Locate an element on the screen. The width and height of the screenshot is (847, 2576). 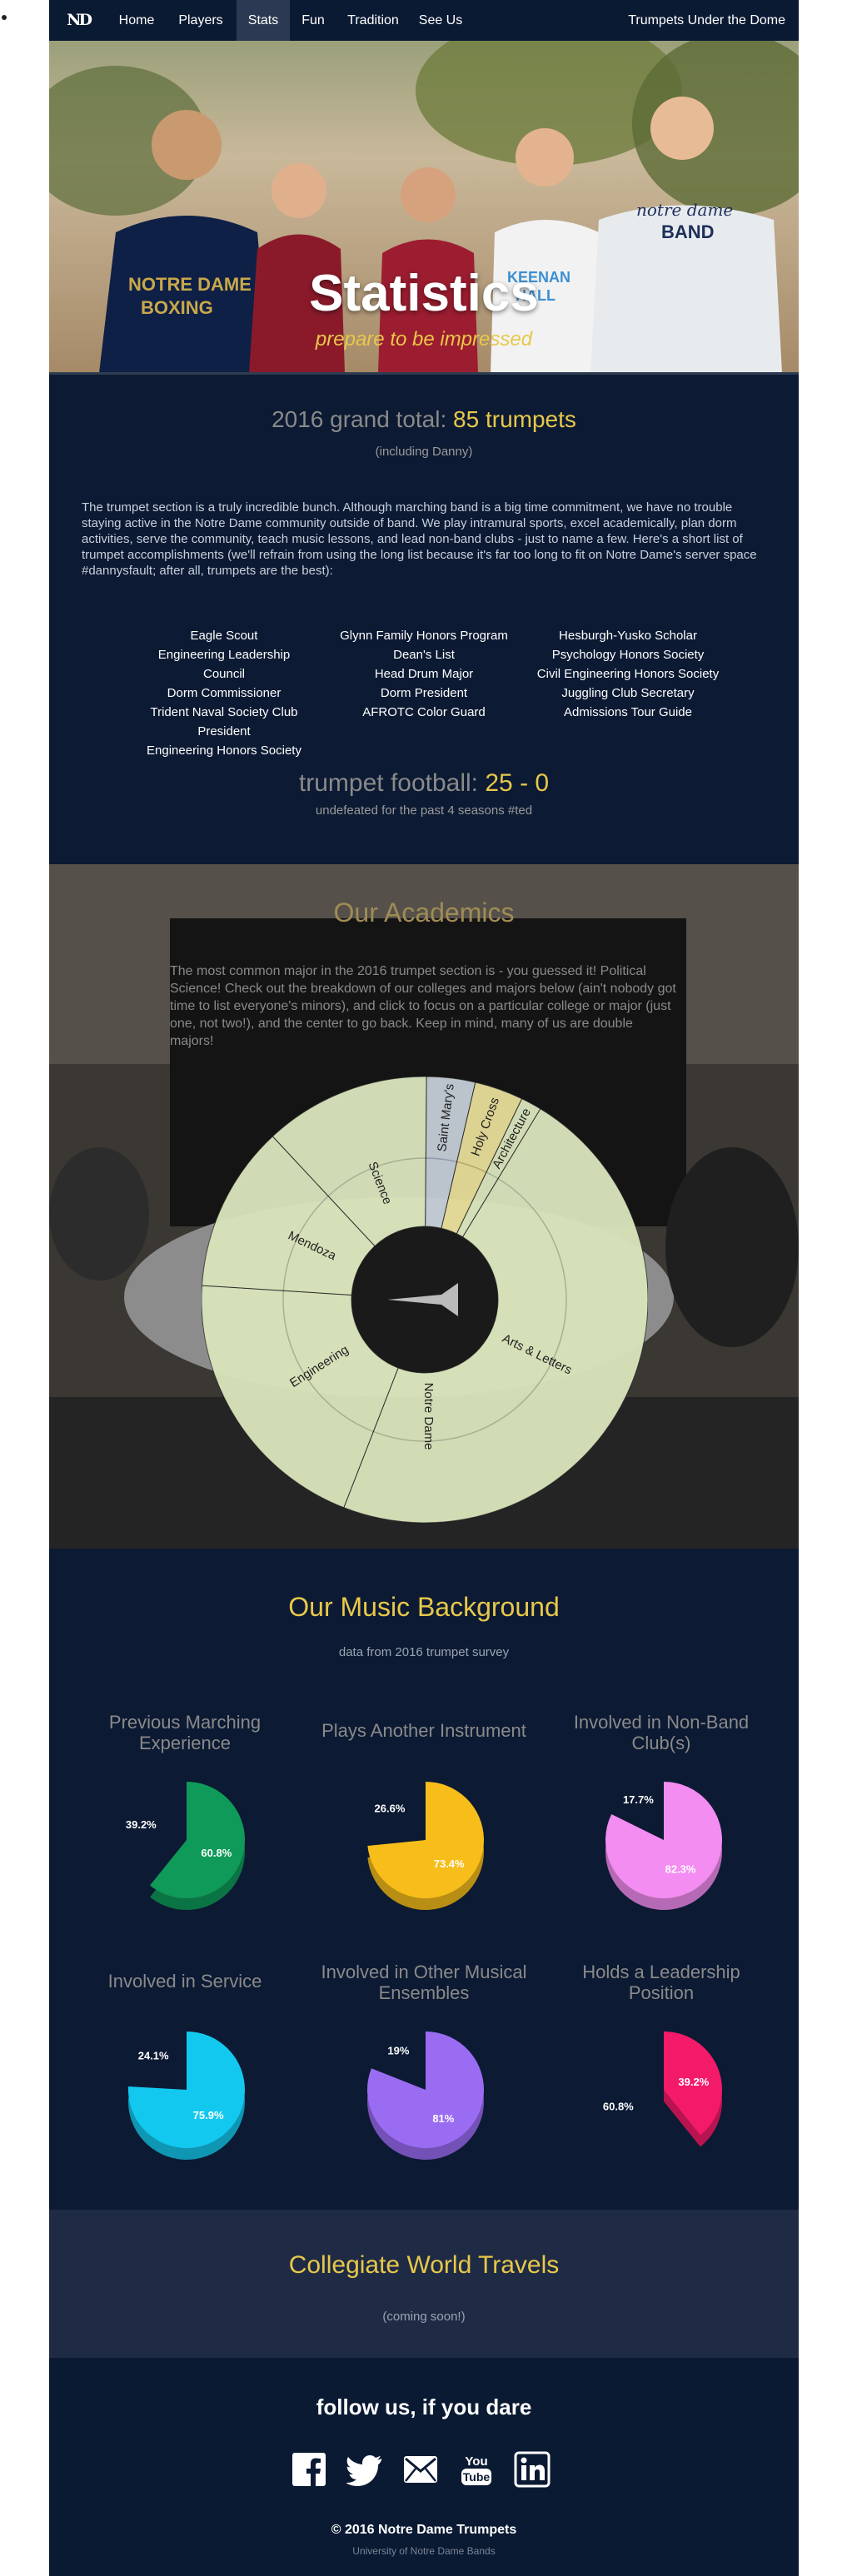
accomplishment: Civil Engineering Honors Society is located at coordinates (628, 674).